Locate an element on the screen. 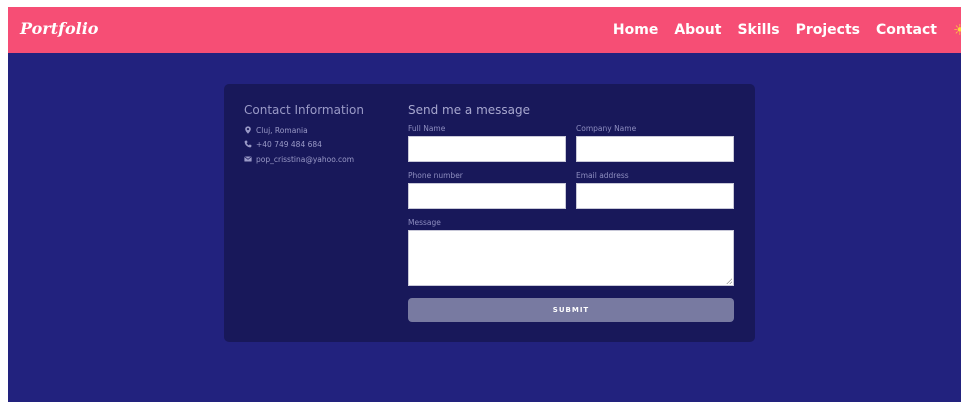 Image resolution: width=961 pixels, height=402 pixels. email-row: pop_crisstina@yahoo.com is located at coordinates (299, 159).